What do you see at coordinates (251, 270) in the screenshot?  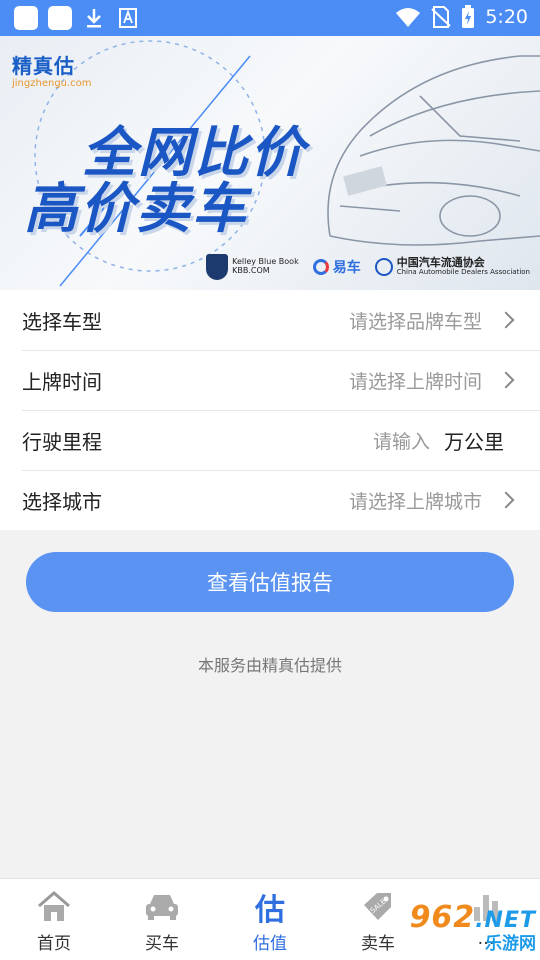 I see `partner-kbb-site: KBB.COM` at bounding box center [251, 270].